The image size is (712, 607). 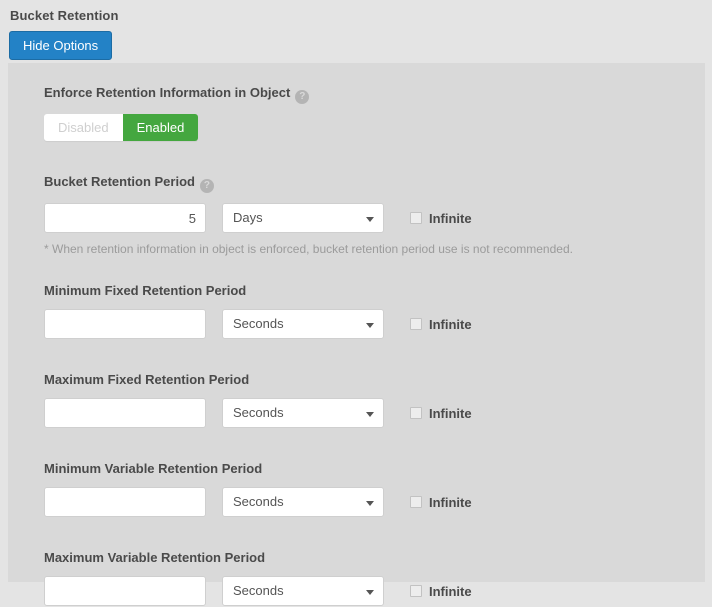 I want to click on maximum-variable-retention-period-row: Seconds Infinite, so click(x=369, y=591).